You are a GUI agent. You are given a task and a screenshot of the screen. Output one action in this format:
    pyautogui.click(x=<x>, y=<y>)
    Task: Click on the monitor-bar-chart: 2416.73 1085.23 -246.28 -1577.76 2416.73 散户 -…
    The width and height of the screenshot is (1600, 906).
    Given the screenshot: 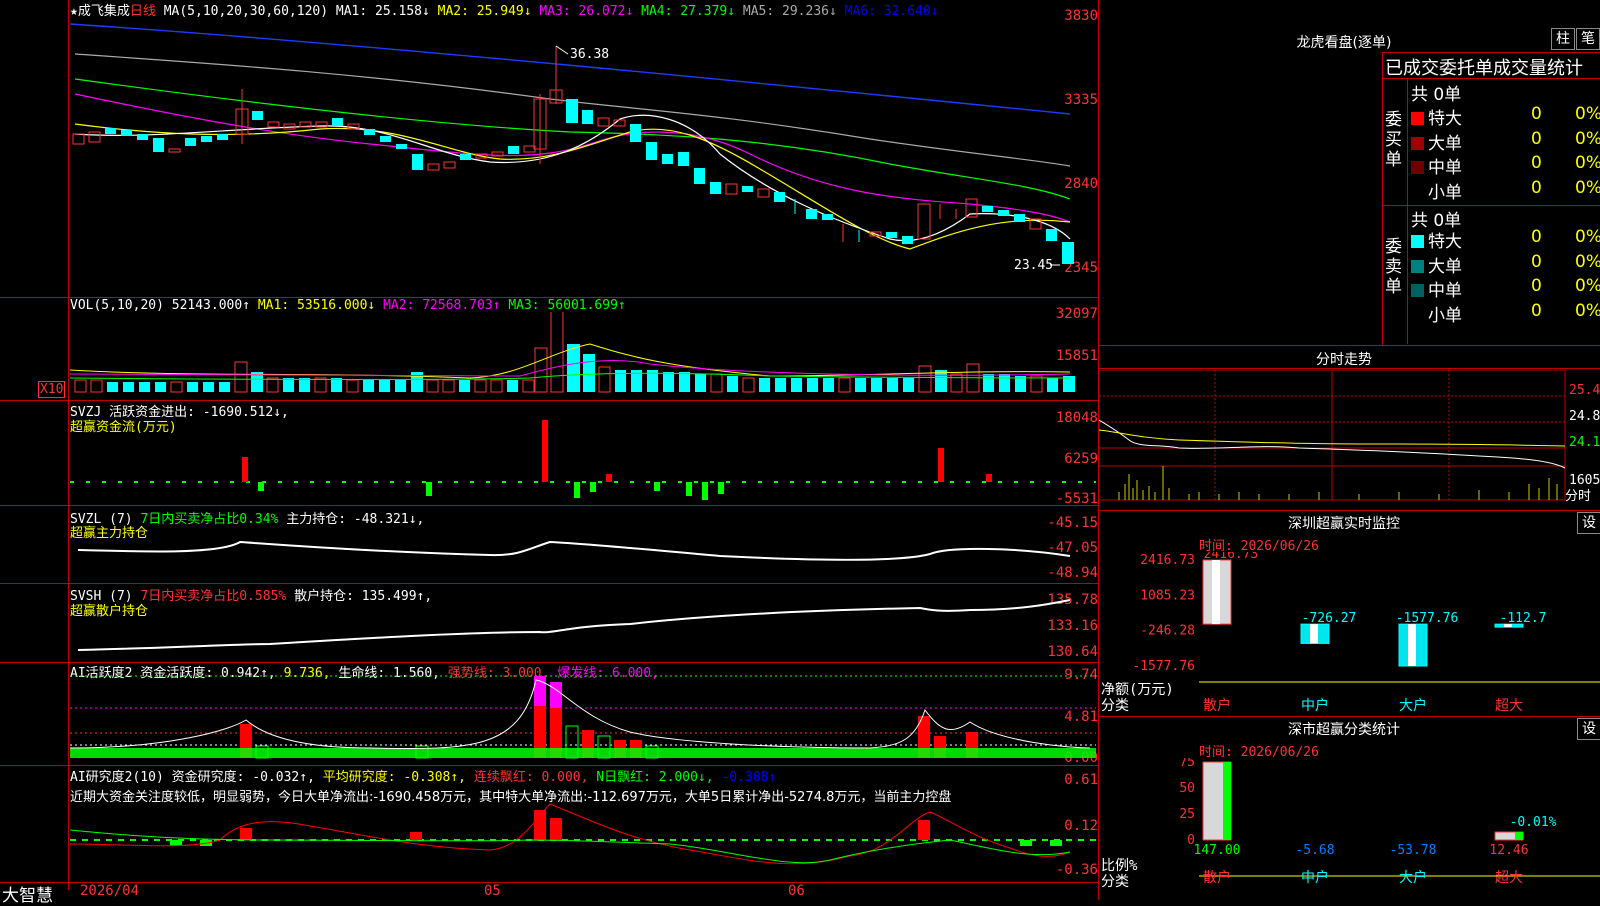 What is the action you would take?
    pyautogui.click(x=1349, y=632)
    